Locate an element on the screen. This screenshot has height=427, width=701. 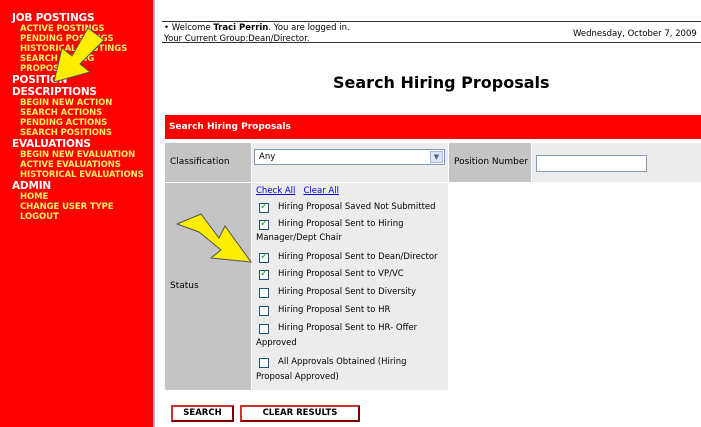
position-number-label: Position Number is located at coordinates (490, 162).